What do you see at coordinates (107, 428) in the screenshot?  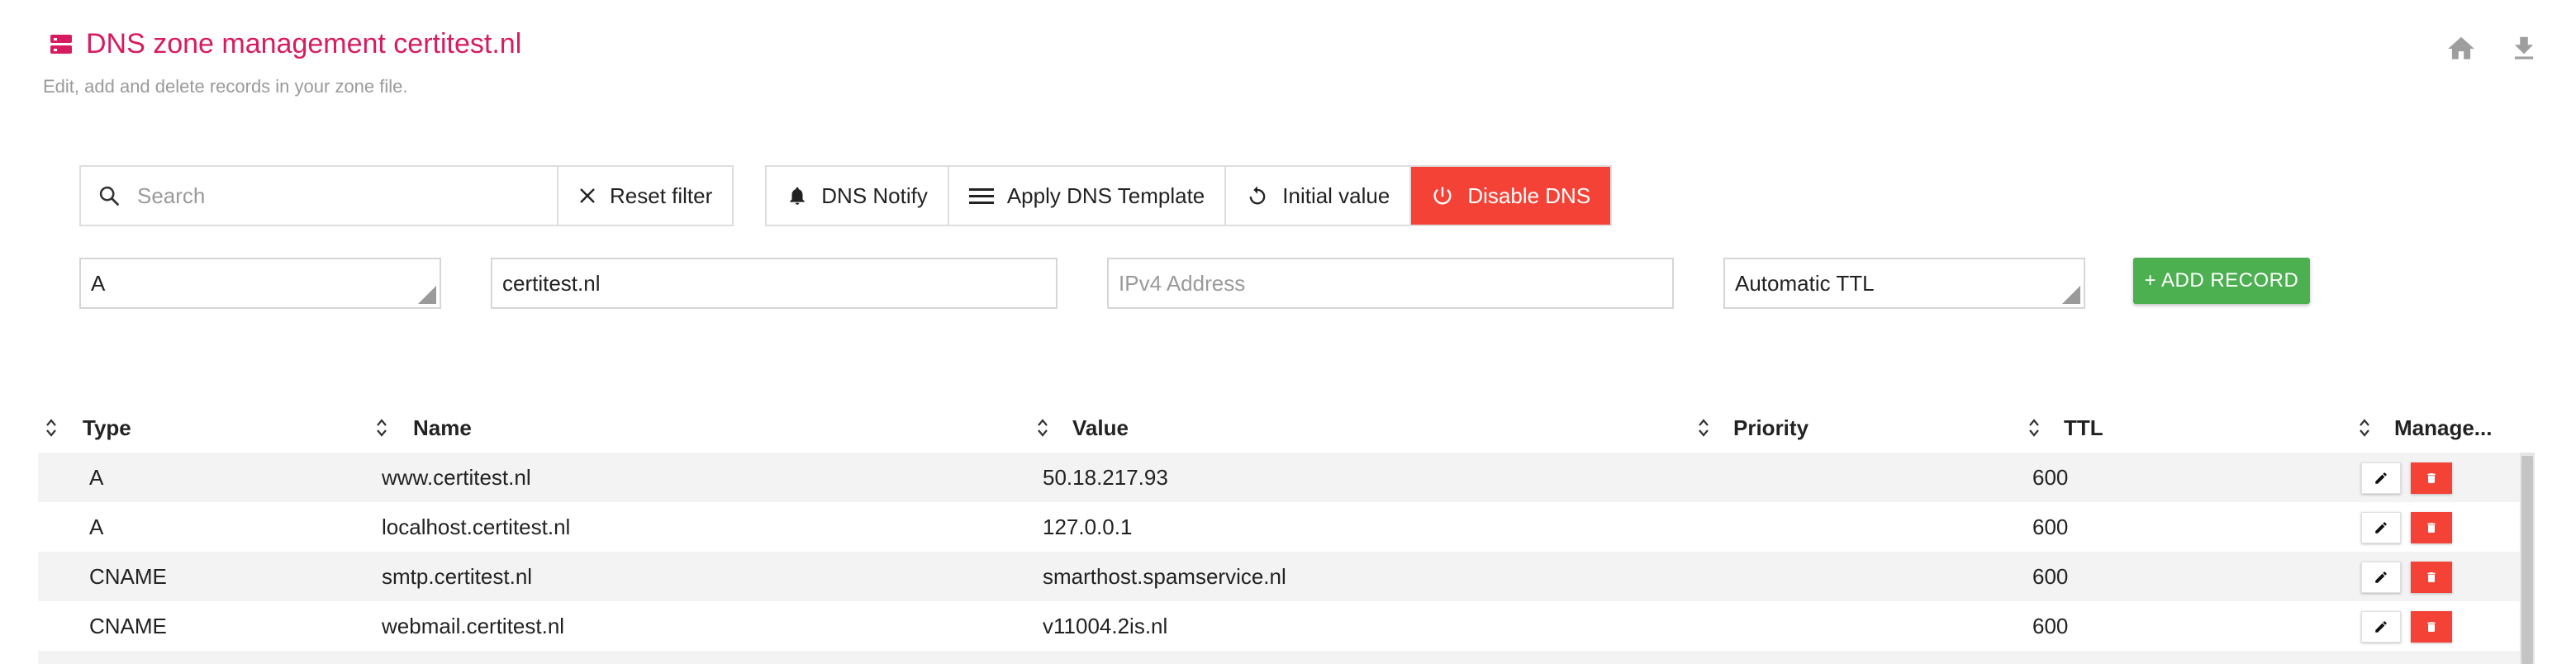 I see `column-header-type: Type` at bounding box center [107, 428].